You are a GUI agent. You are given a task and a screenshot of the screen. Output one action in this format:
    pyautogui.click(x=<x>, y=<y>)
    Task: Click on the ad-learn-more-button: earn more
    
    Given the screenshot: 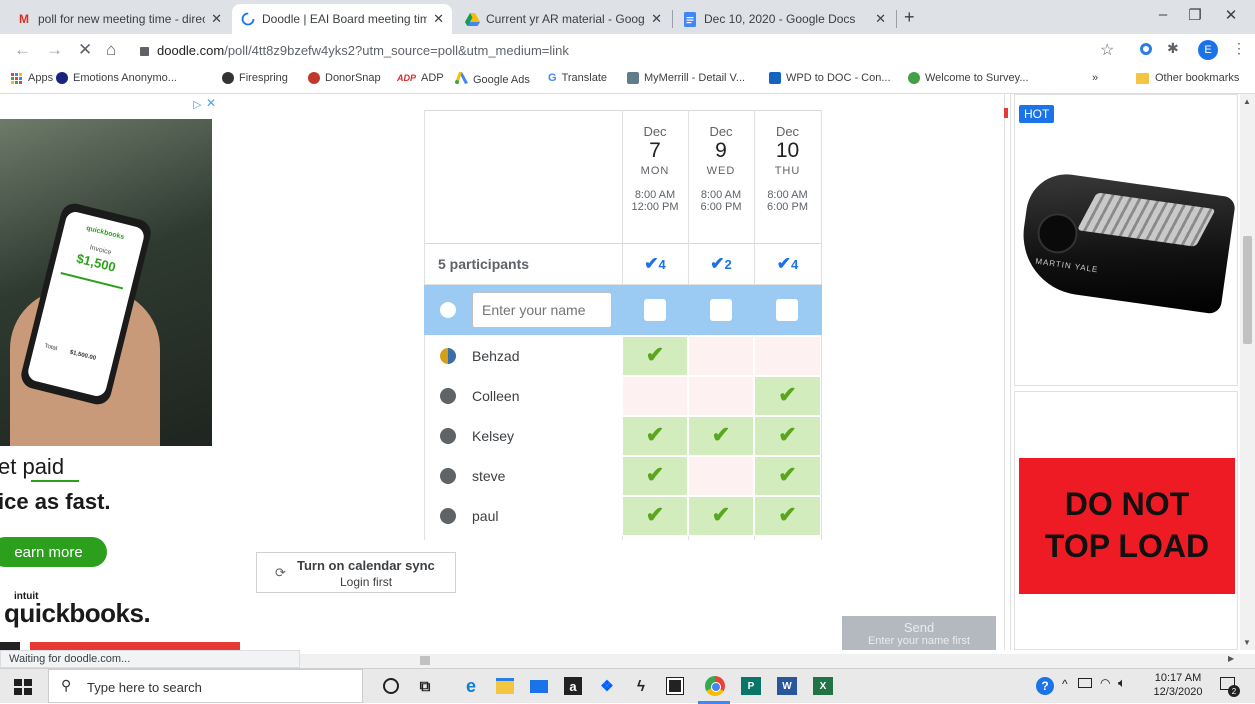 What is the action you would take?
    pyautogui.click(x=53, y=552)
    